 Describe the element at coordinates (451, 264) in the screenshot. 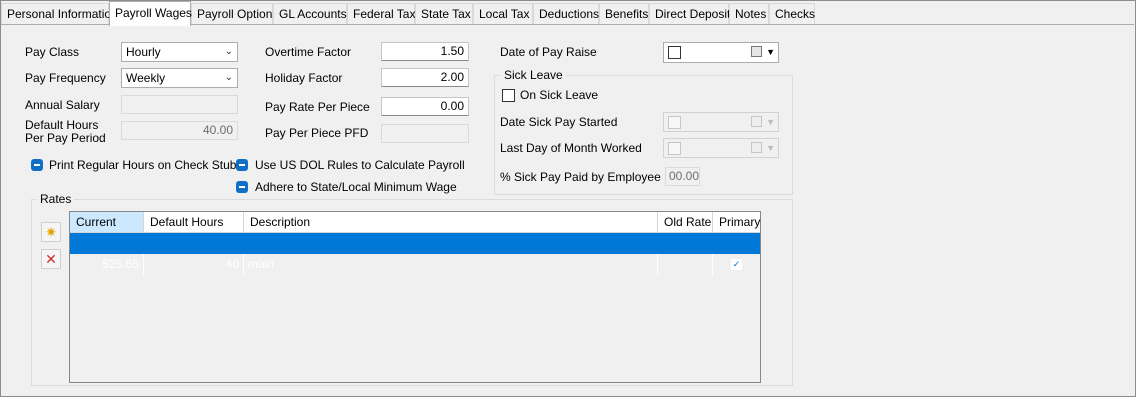

I see `cell-description: main` at that location.